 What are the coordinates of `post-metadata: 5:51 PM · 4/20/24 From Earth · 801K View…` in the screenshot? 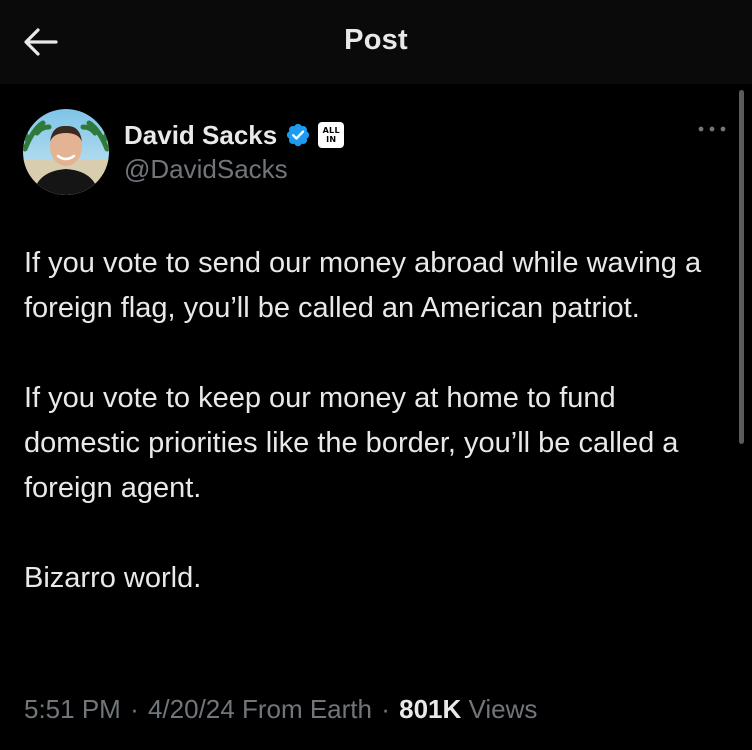 It's located at (280, 709).